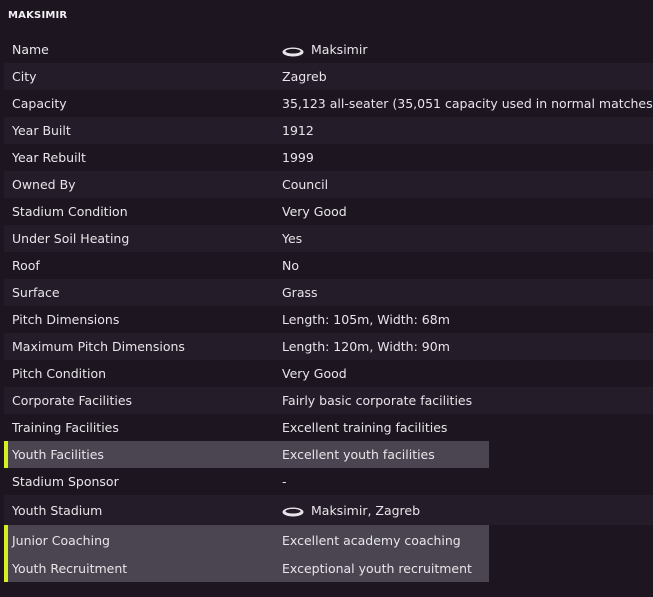  I want to click on row-value: -, so click(284, 481).